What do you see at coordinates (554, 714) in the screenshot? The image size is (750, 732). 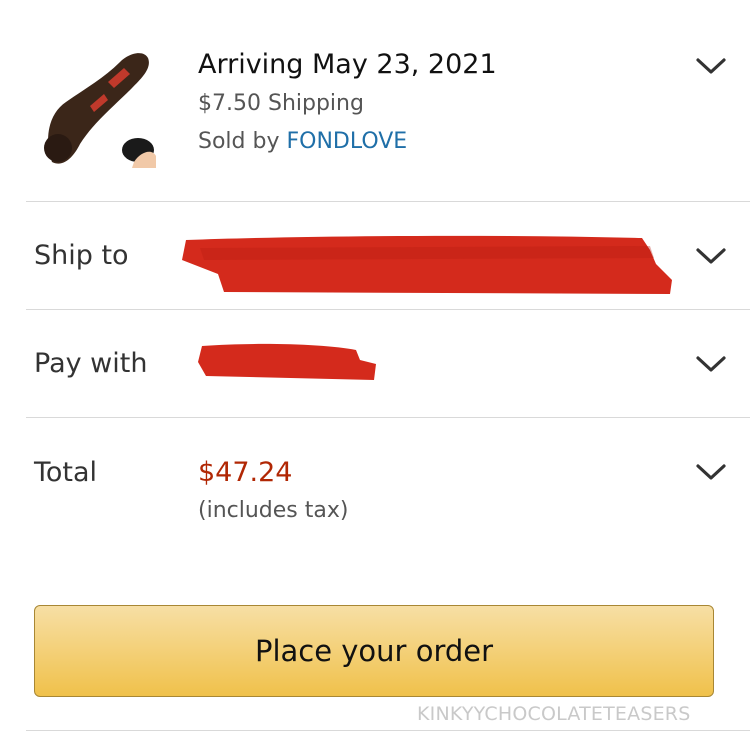 I see `watermark: KINKYYCHOCOLATETEASERS` at bounding box center [554, 714].